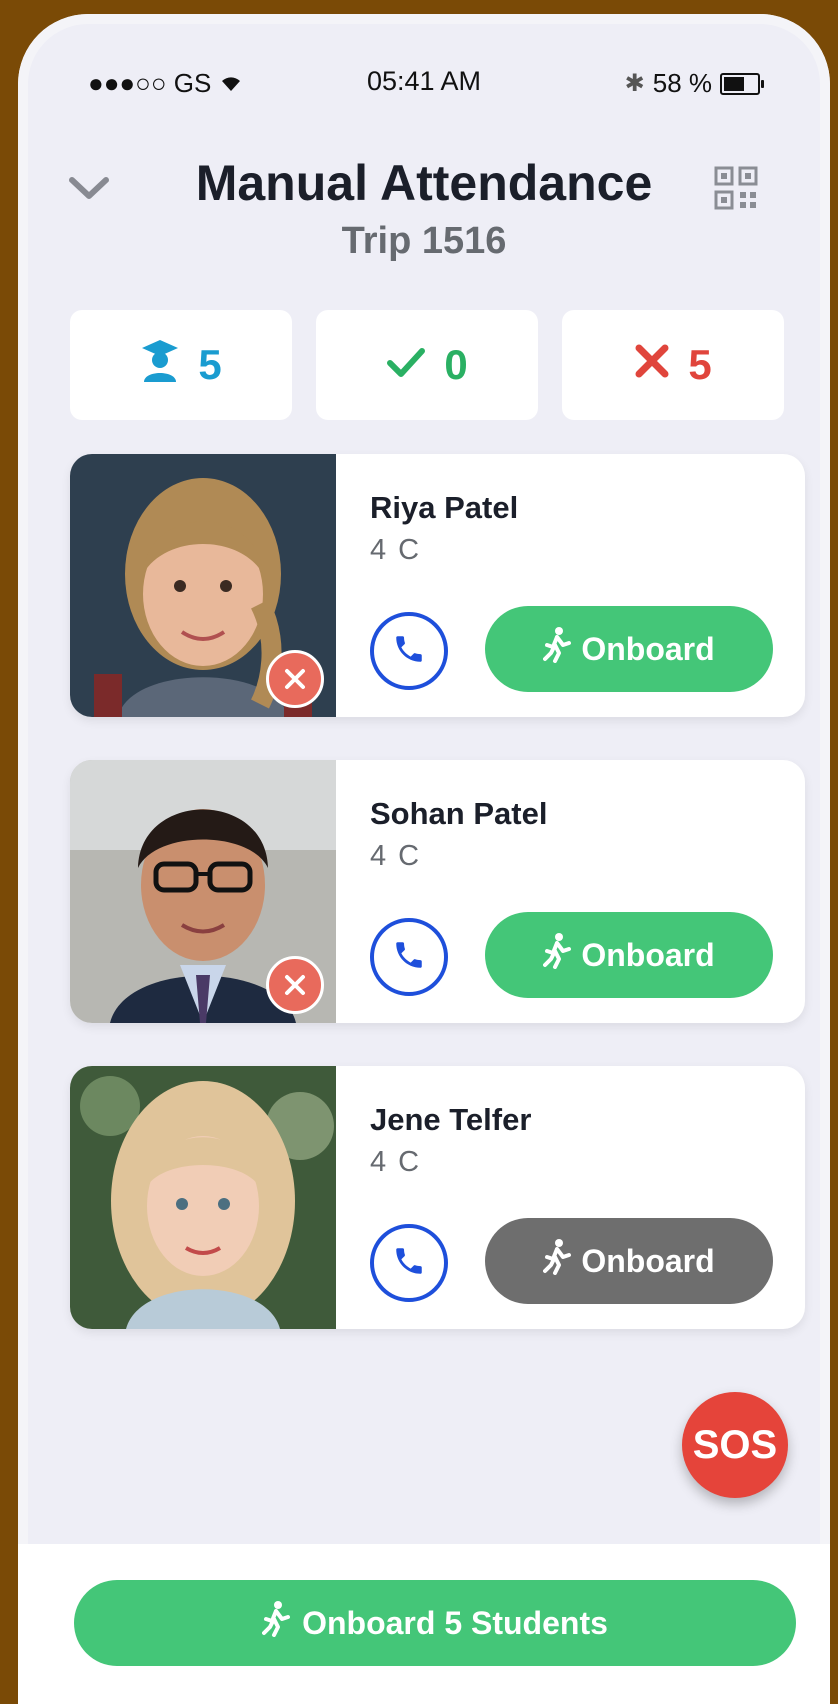 This screenshot has width=838, height=1704. I want to click on sos-button: SOS, so click(735, 1445).